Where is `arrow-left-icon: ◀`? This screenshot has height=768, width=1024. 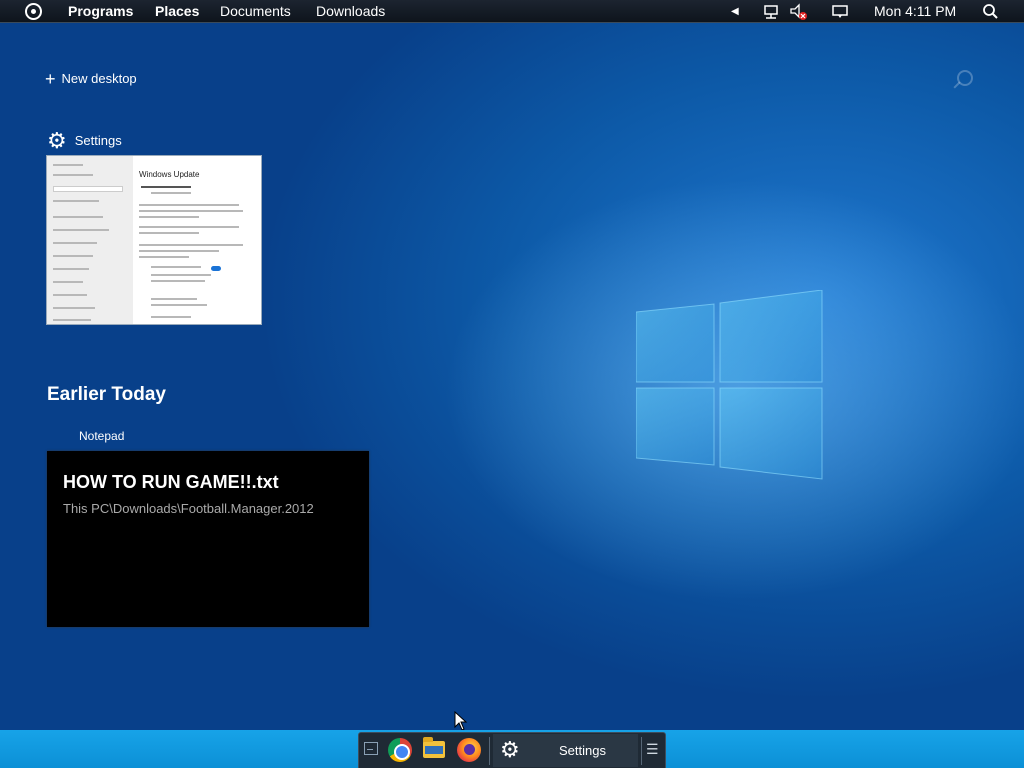
arrow-left-icon: ◀ is located at coordinates (735, 11).